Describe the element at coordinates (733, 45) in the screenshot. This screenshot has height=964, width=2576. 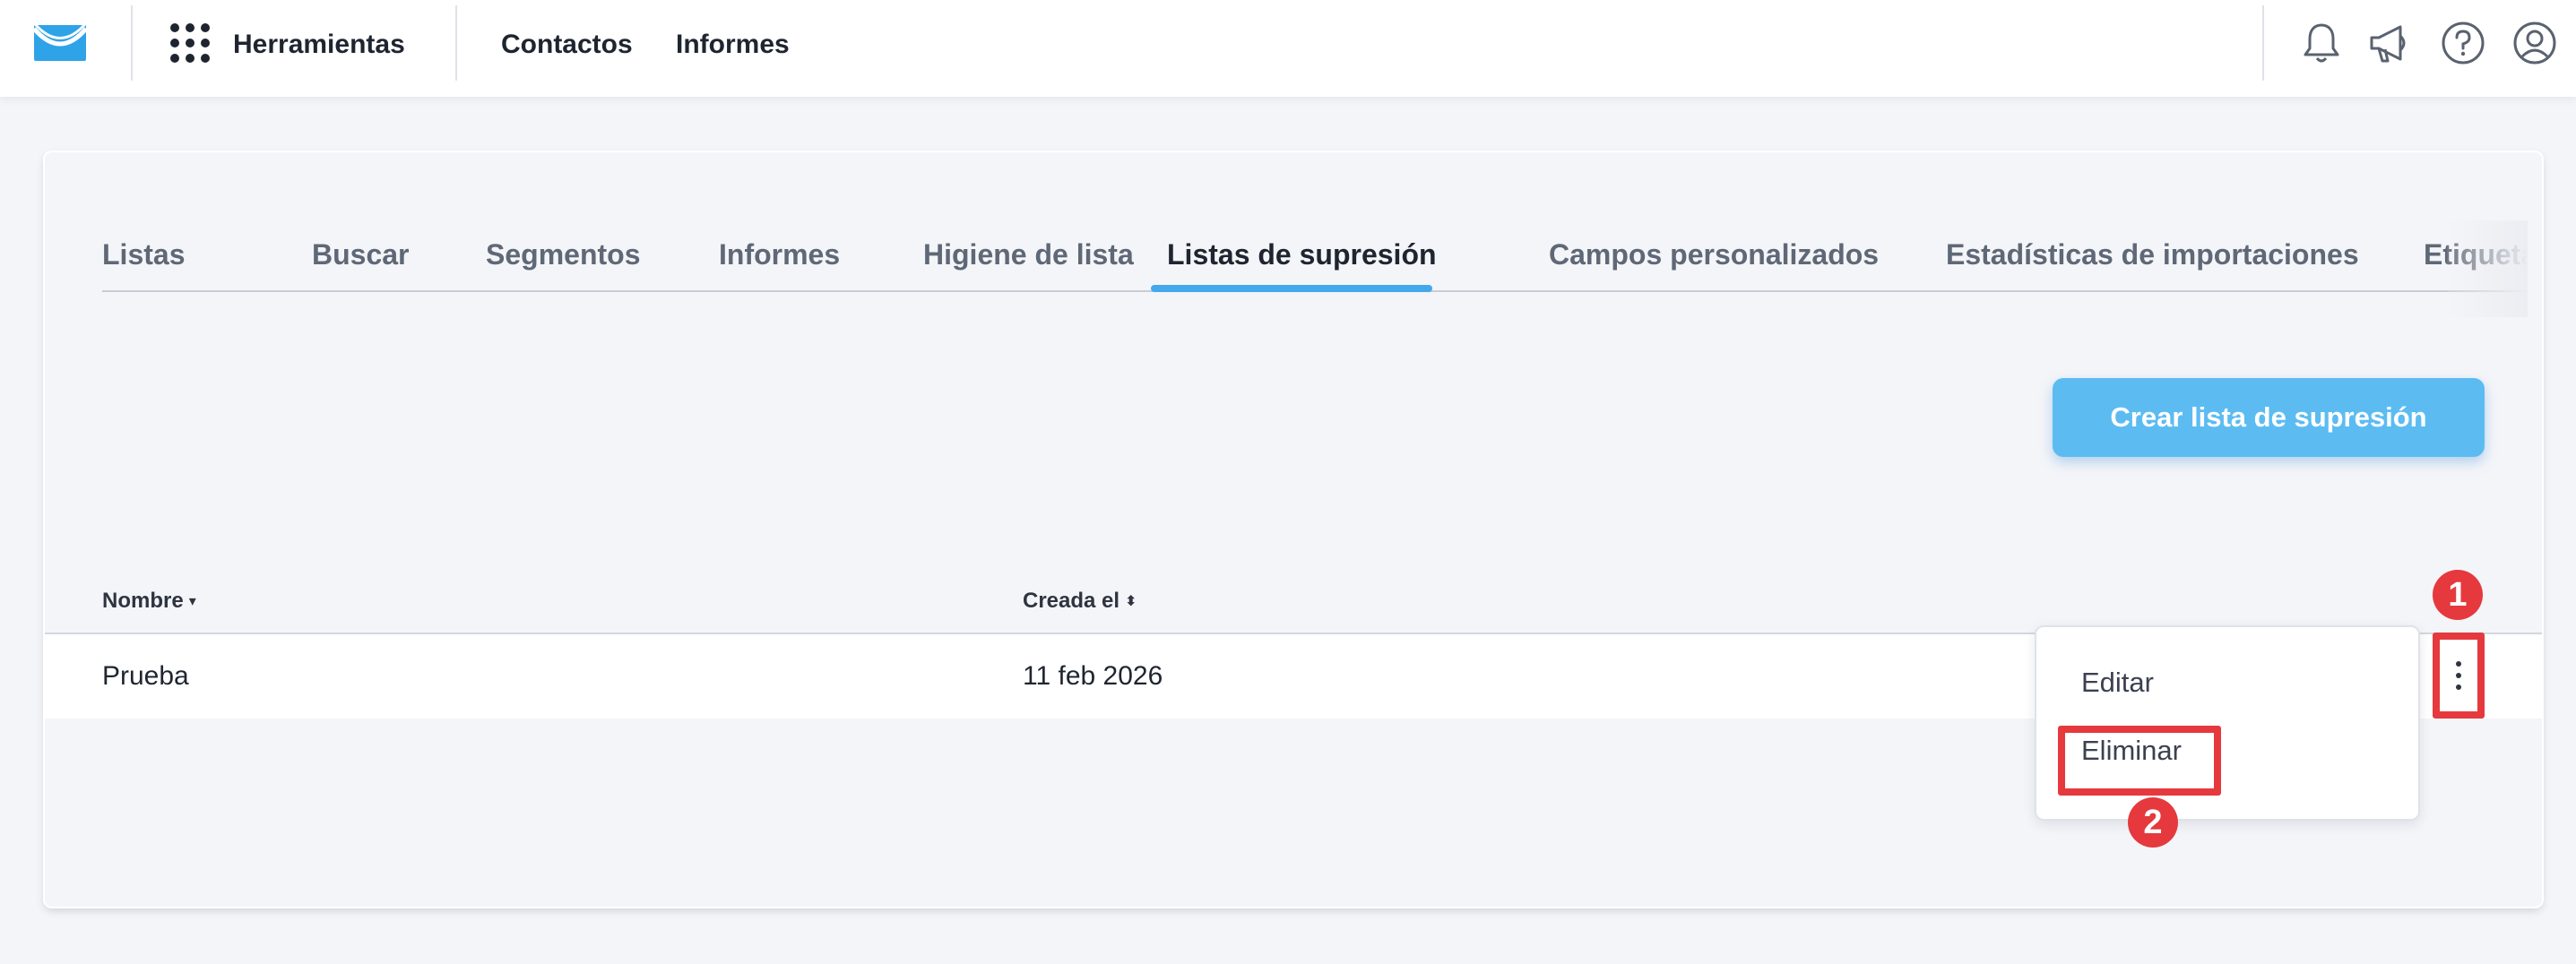
I see `nav-reports: Informes` at that location.